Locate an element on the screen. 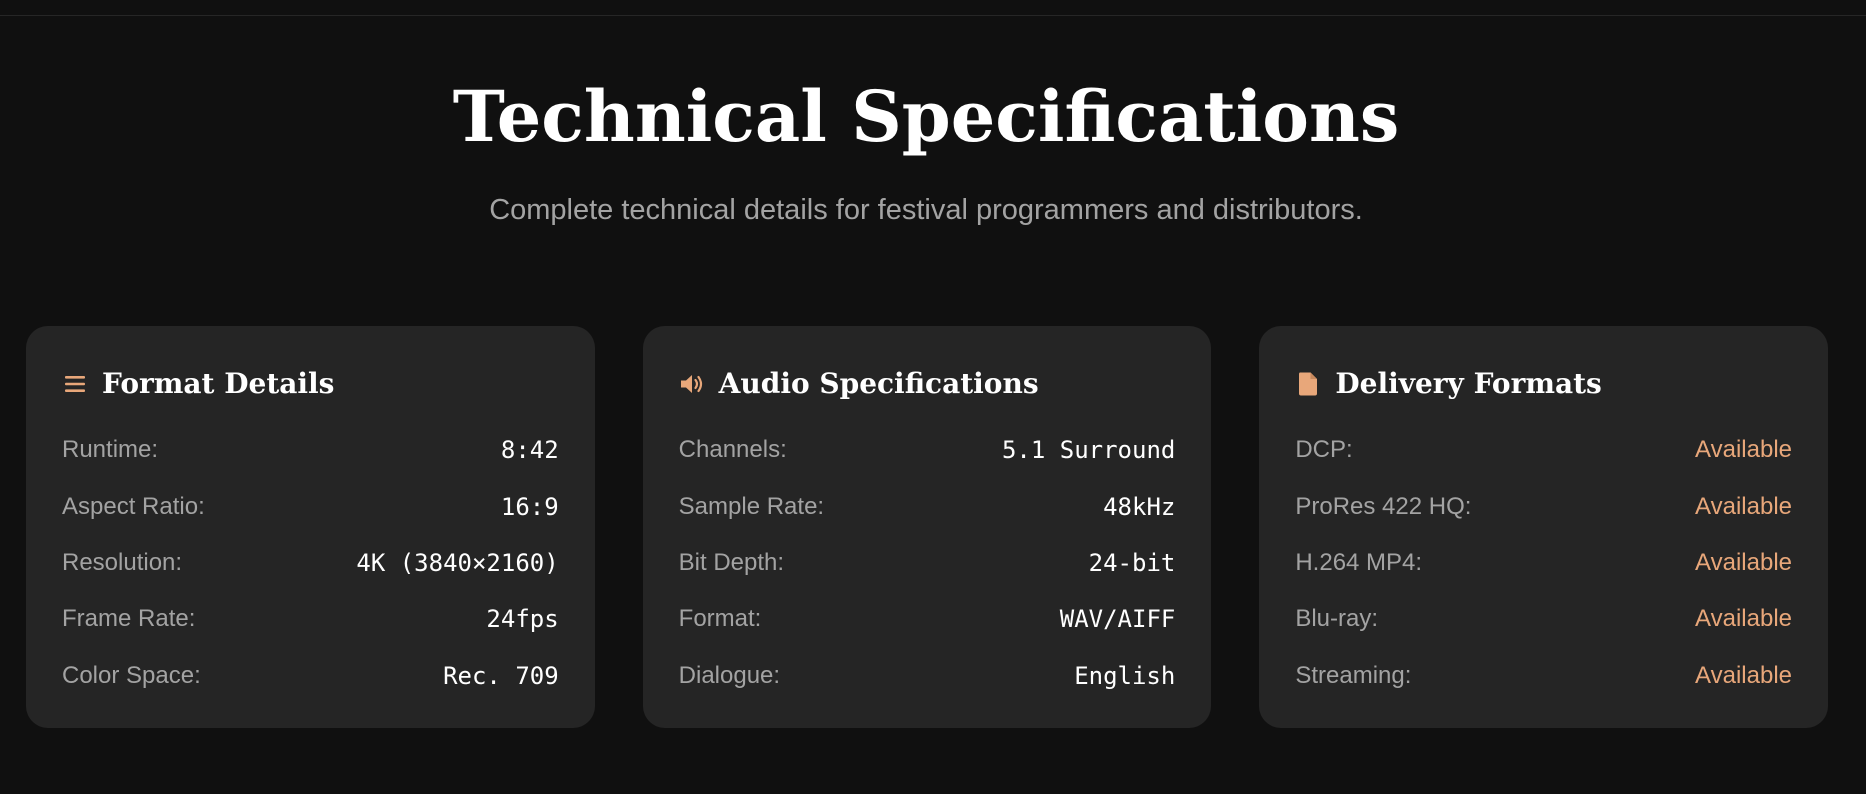 Image resolution: width=1866 pixels, height=794 pixels. spec-row: Format: WAV/AIFF is located at coordinates (927, 619).